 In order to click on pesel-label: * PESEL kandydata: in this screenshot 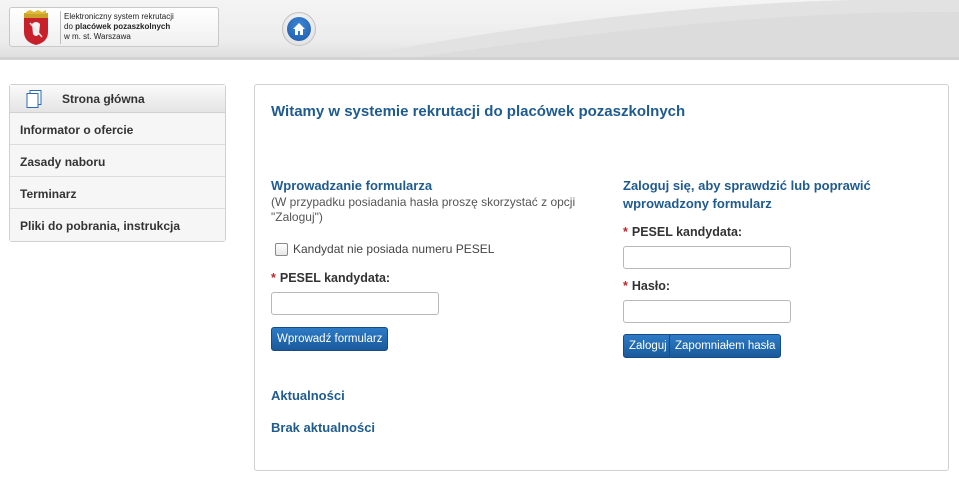, I will do `click(331, 278)`.